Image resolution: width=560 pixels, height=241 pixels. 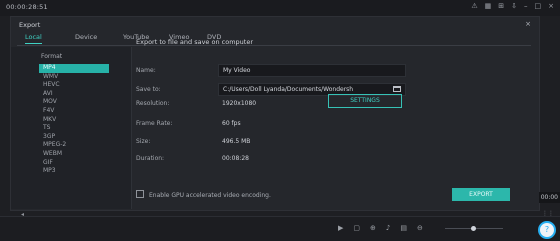 What do you see at coordinates (274, 39) in the screenshot?
I see `export-tabs: Local Device YouTube Vimeo DVD` at bounding box center [274, 39].